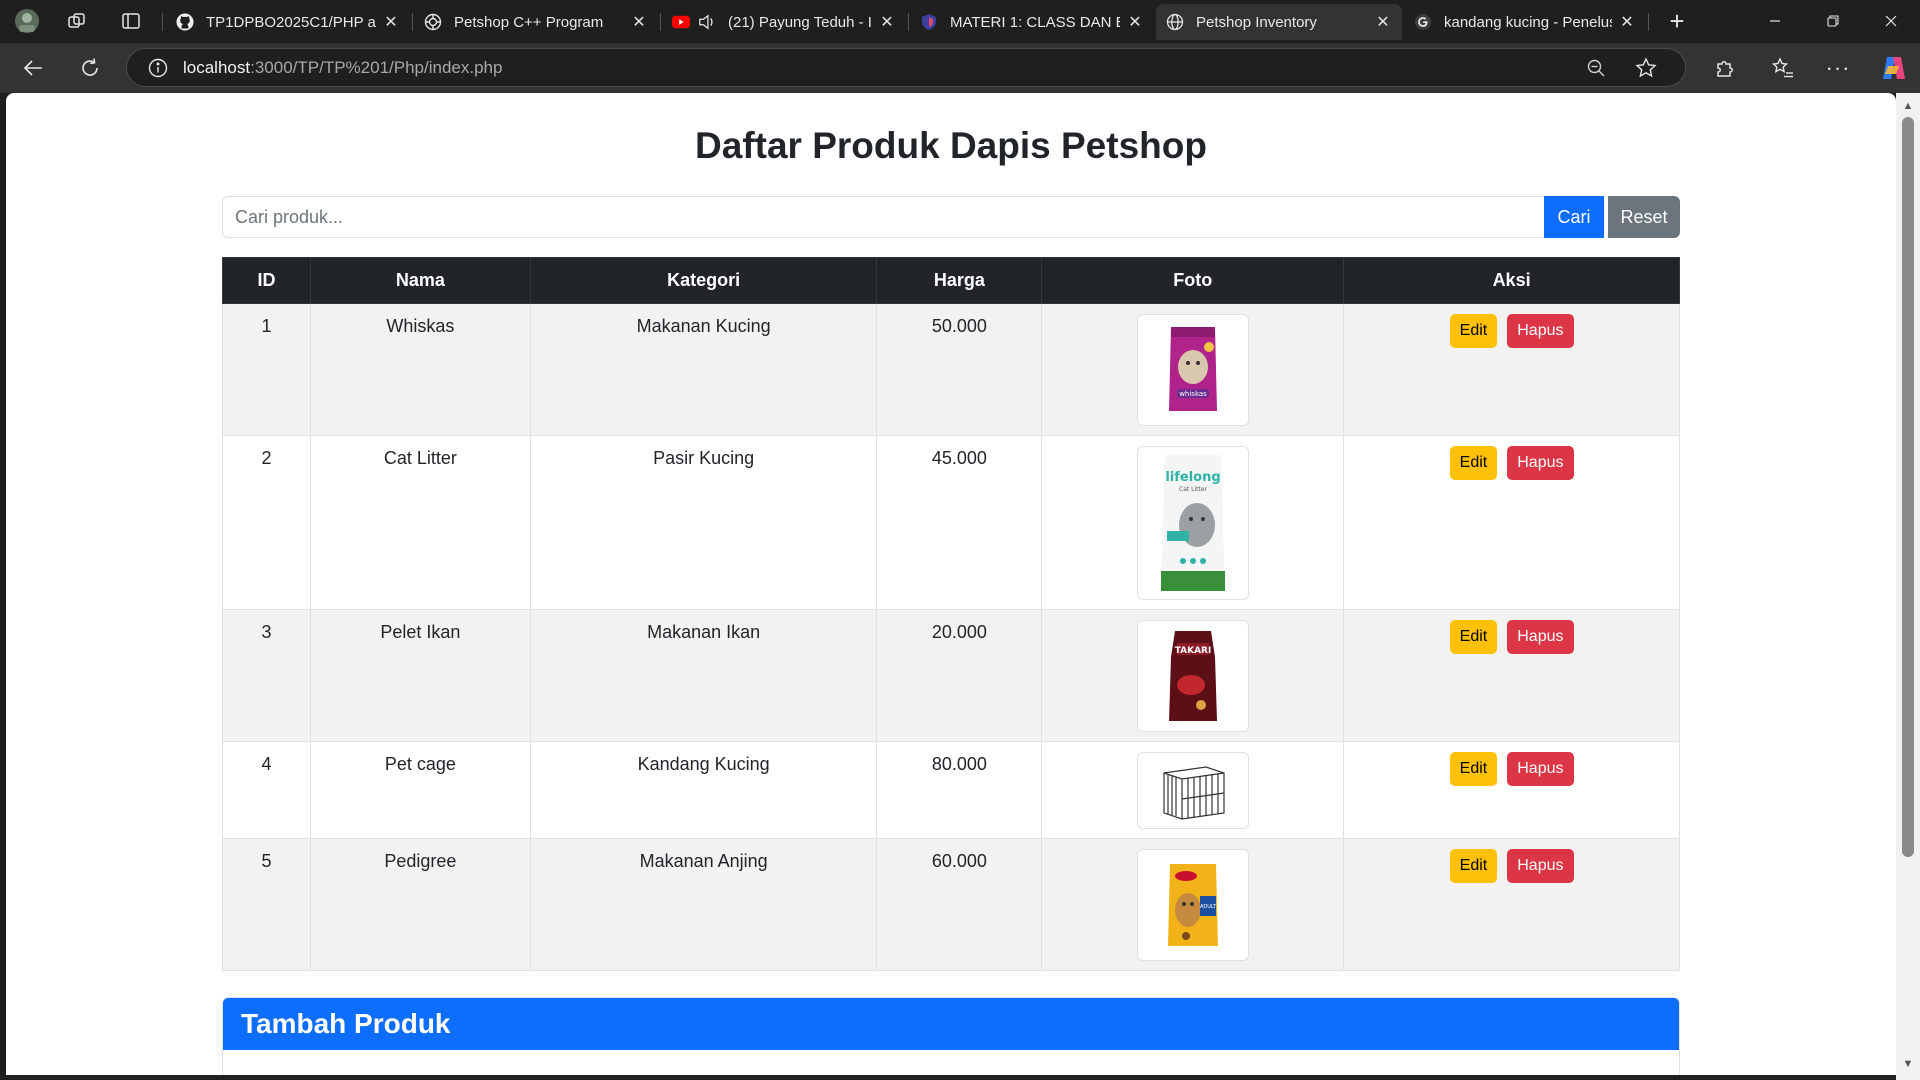  I want to click on url-text: localhost:3000/TP/TP%201/Php/index.php, so click(342, 68).